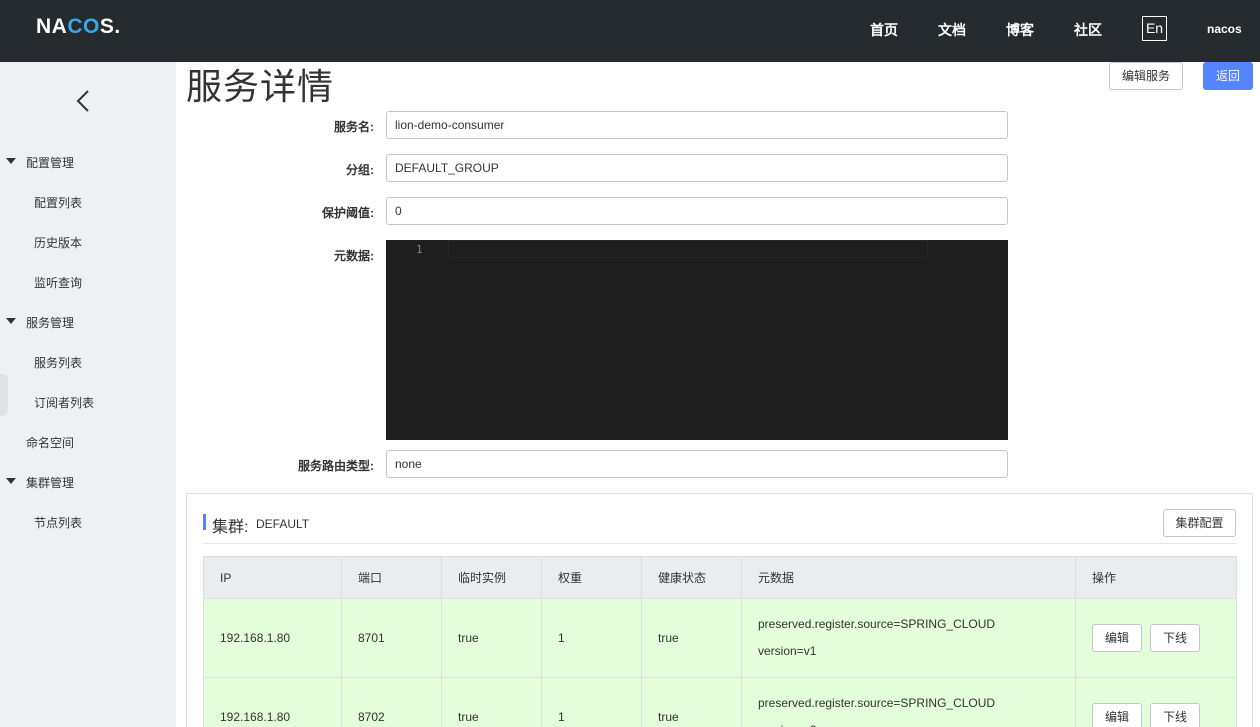  I want to click on sidebar-item-config-list: 配置列表, so click(58, 202).